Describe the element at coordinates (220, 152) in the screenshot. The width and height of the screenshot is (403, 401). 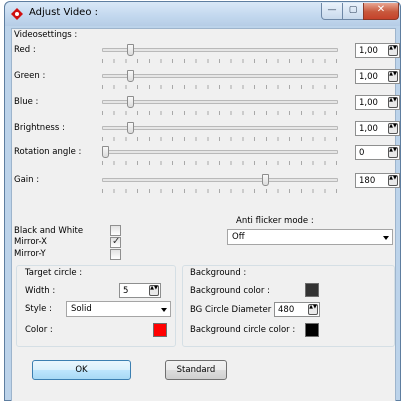
I see `rotation-angle-slider` at that location.